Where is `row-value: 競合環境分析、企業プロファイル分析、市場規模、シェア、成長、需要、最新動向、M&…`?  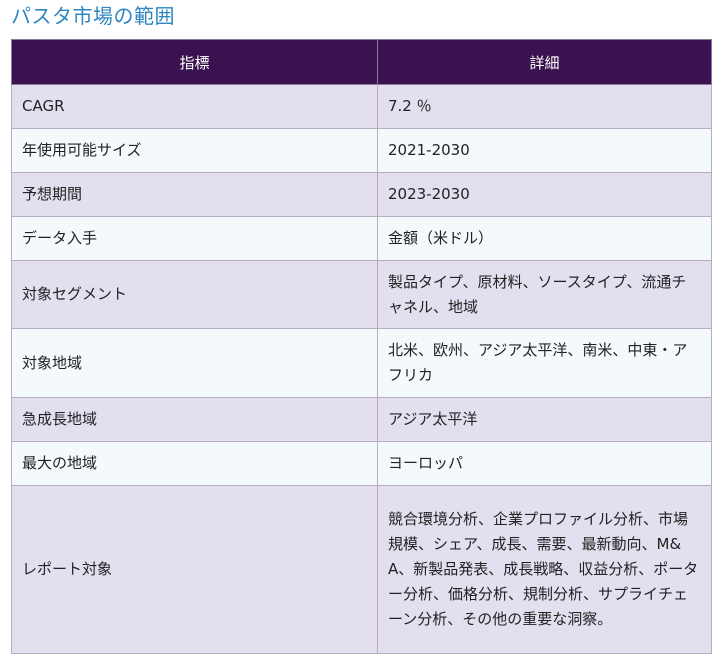
row-value: 競合環境分析、企業プロファイル分析、市場規模、シェア、成長、需要、最新動向、M&… is located at coordinates (544, 569).